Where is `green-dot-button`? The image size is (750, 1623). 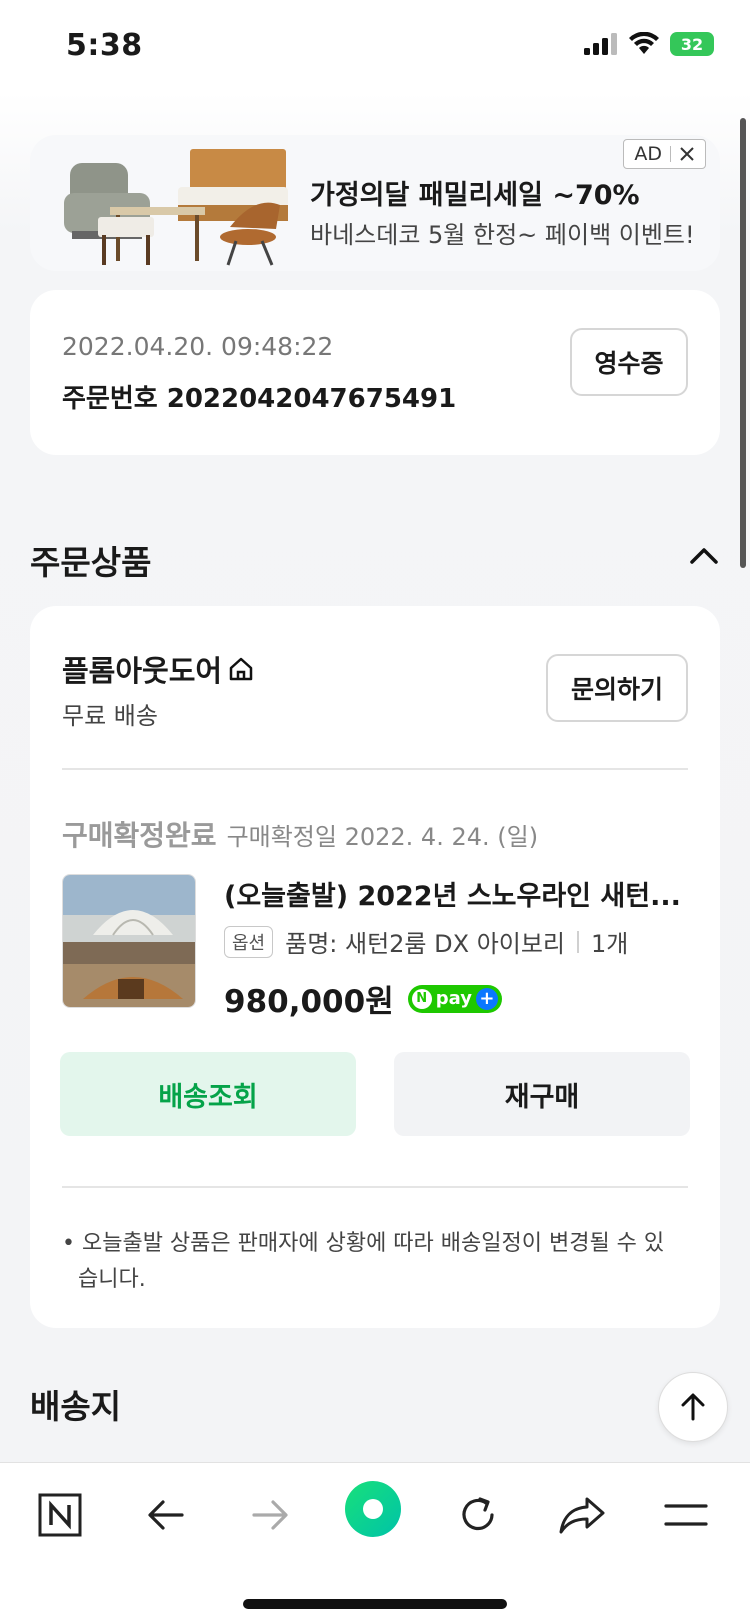
green-dot-button is located at coordinates (373, 1509).